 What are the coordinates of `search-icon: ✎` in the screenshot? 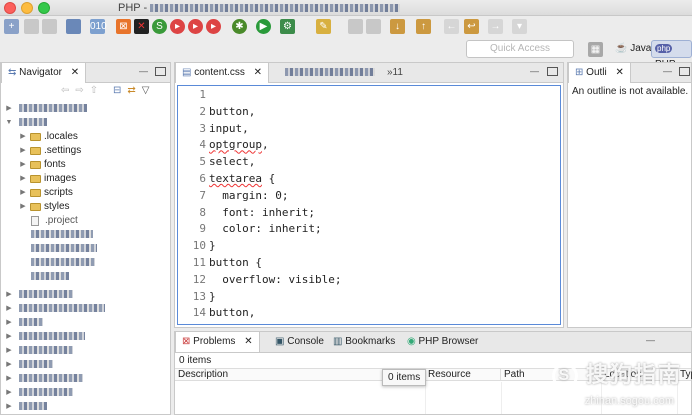 It's located at (323, 26).